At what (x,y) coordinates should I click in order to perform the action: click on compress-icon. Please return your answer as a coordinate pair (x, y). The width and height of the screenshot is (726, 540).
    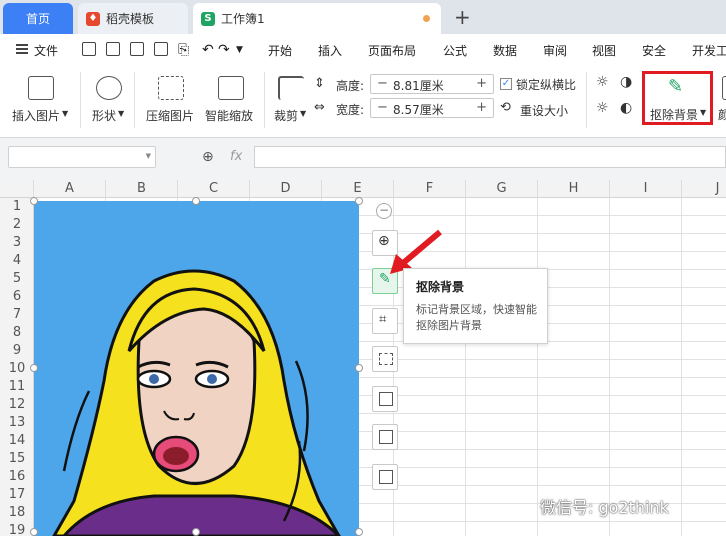
    Looking at the image, I should click on (386, 359).